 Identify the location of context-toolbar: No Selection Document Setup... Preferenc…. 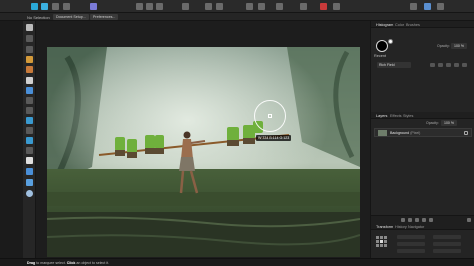
(237, 17).